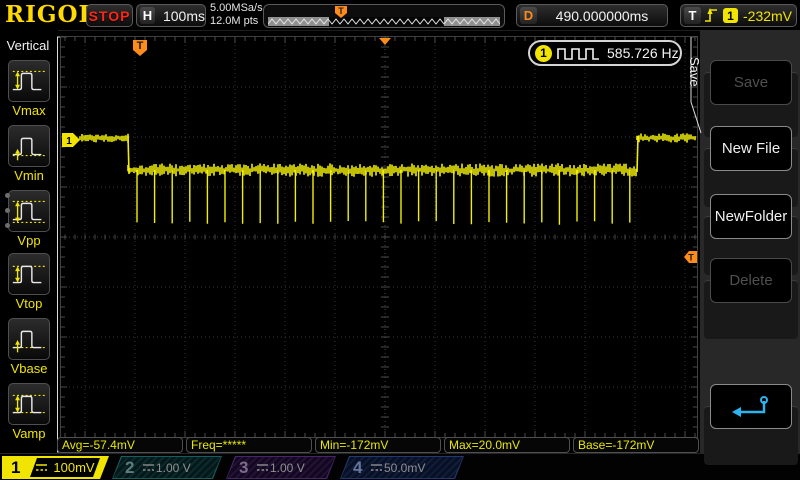 The image size is (800, 480). What do you see at coordinates (69, 141) in the screenshot?
I see `svg-text: 1` at bounding box center [69, 141].